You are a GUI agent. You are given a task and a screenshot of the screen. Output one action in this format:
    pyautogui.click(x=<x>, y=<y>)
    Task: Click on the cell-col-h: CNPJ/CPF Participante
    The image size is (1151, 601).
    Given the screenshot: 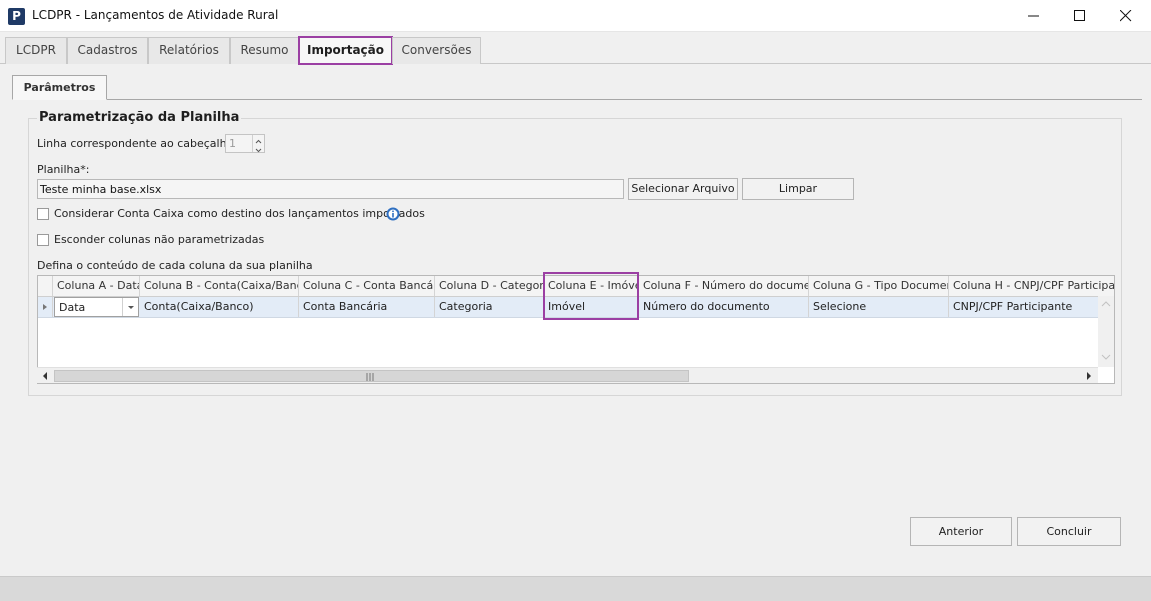 What is the action you would take?
    pyautogui.click(x=1024, y=307)
    